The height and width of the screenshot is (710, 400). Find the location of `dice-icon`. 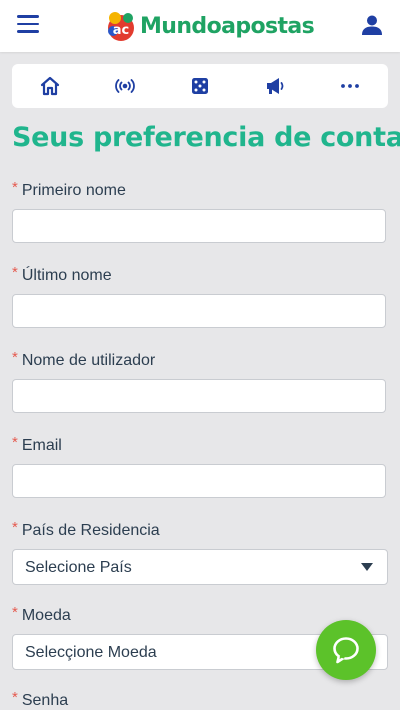

dice-icon is located at coordinates (199, 86).